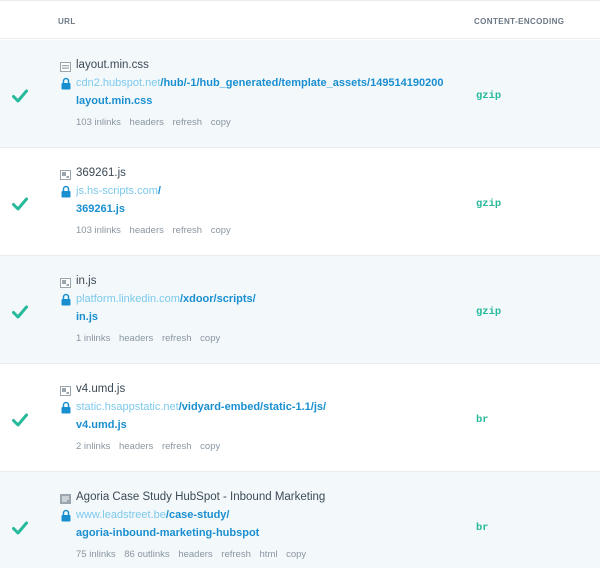 The image size is (600, 568). What do you see at coordinates (271, 299) in the screenshot?
I see `resource-url: platform.linkedin.com/xdoor/scripts/` at bounding box center [271, 299].